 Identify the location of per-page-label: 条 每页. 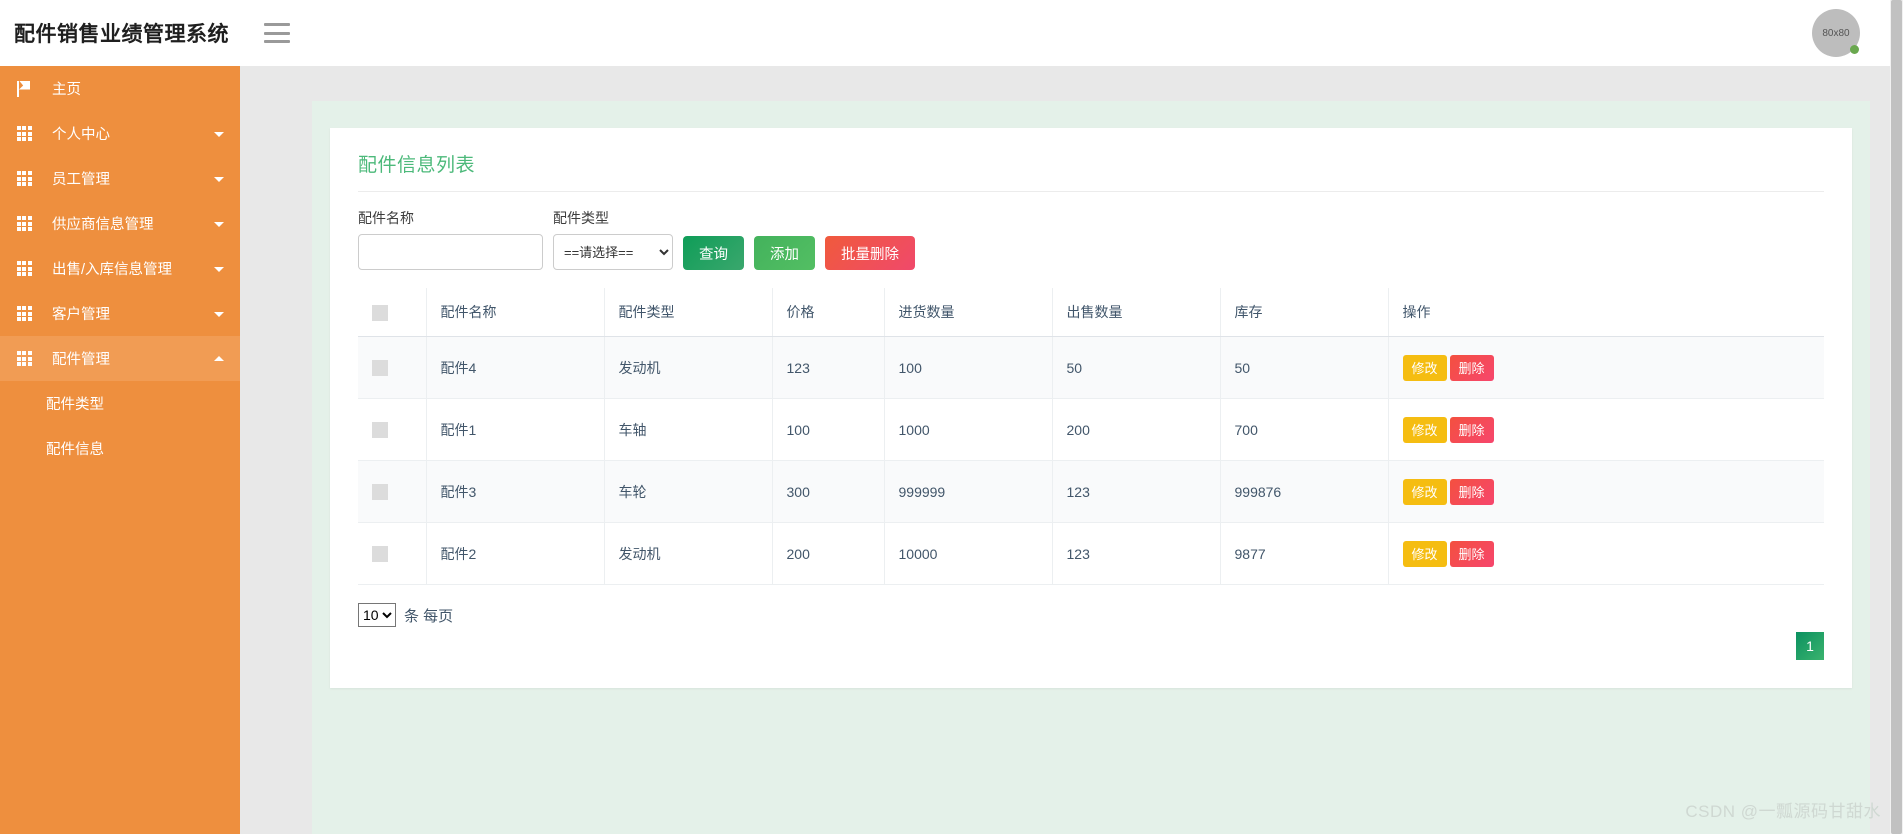
(429, 616).